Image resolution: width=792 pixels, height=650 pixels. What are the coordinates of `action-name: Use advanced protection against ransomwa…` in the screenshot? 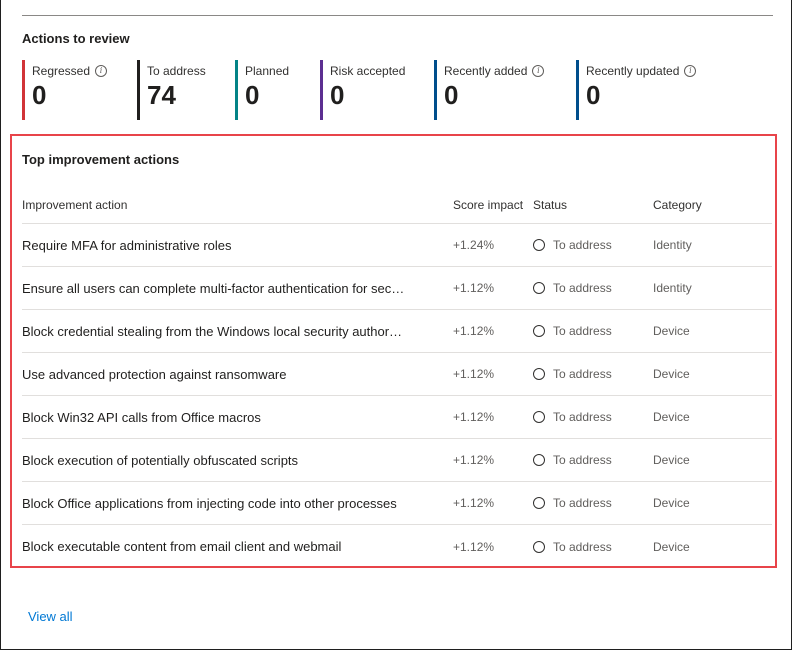 It's located at (237, 374).